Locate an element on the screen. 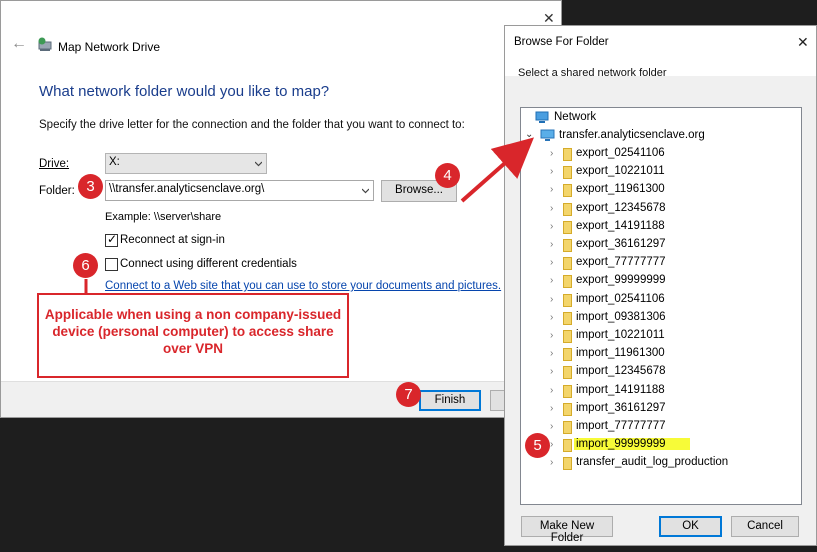 The width and height of the screenshot is (817, 552). tree-node-label: import_11961300 is located at coordinates (620, 353).